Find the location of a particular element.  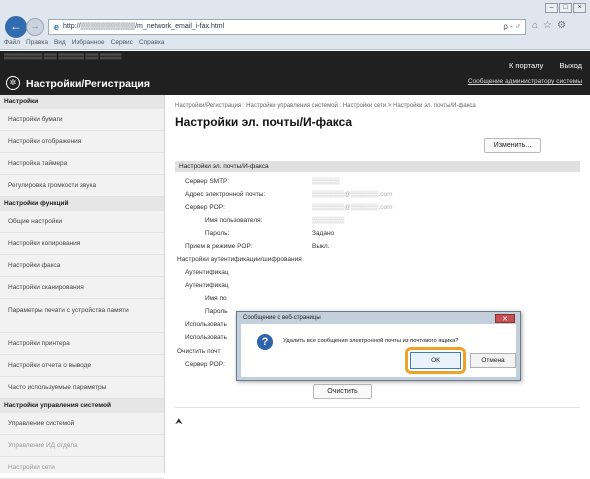

sidebar-item-copy: Настройки копирования is located at coordinates (82, 244).